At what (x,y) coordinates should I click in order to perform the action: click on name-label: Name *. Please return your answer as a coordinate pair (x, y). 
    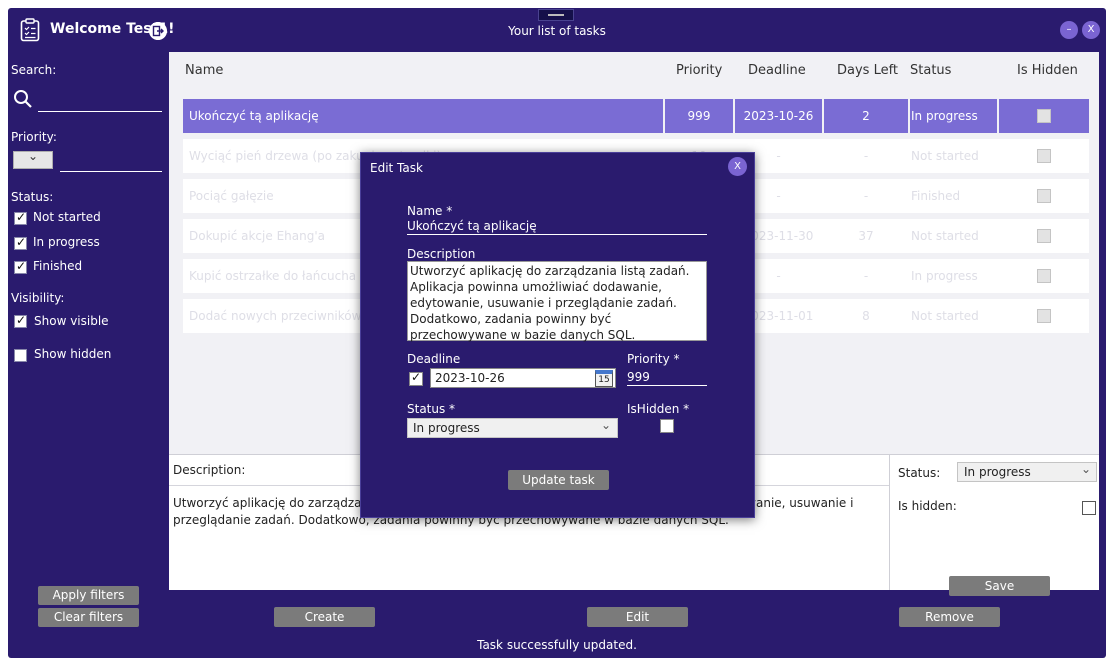
    Looking at the image, I should click on (430, 211).